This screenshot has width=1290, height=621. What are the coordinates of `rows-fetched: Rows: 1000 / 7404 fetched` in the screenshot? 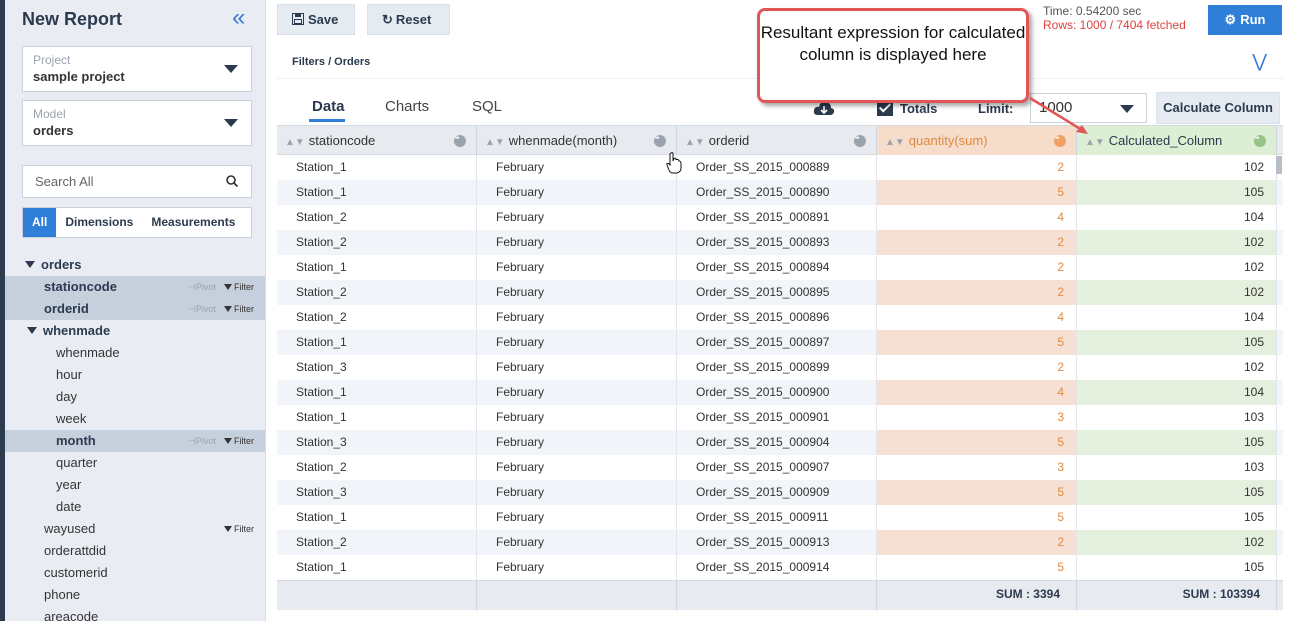 It's located at (1114, 25).